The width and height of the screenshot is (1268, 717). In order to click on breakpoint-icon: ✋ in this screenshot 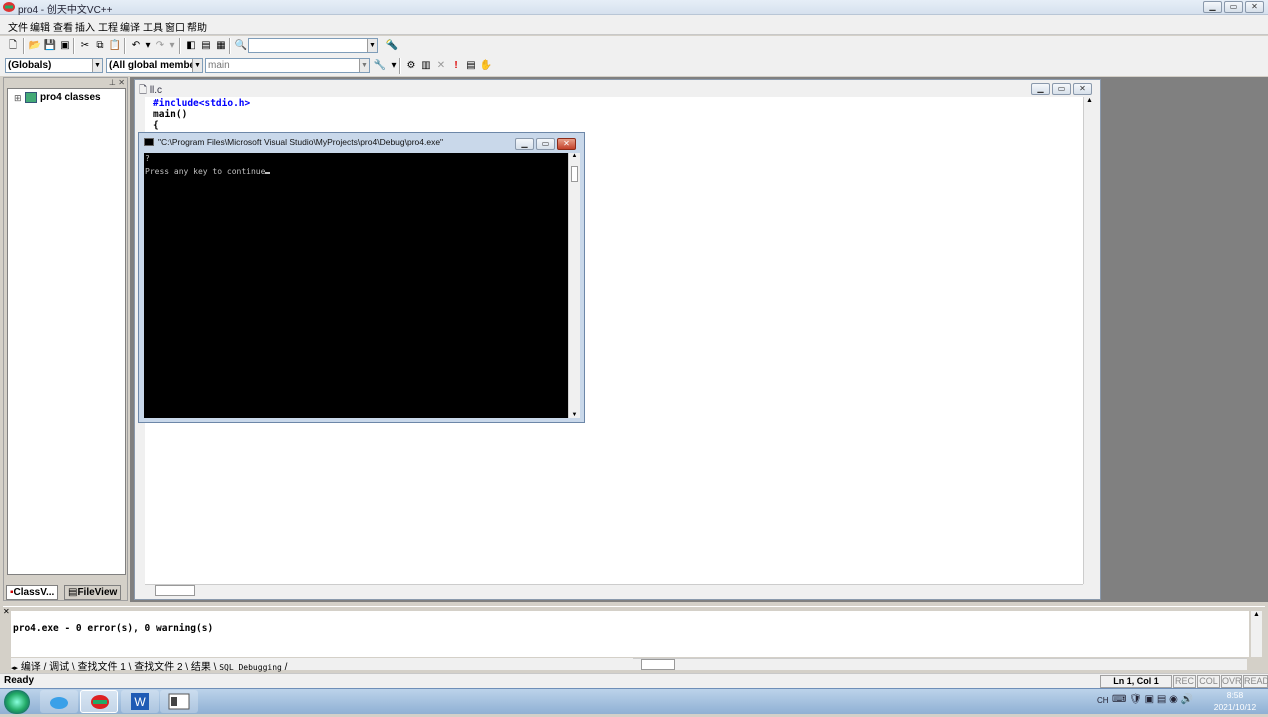, I will do `click(486, 65)`.